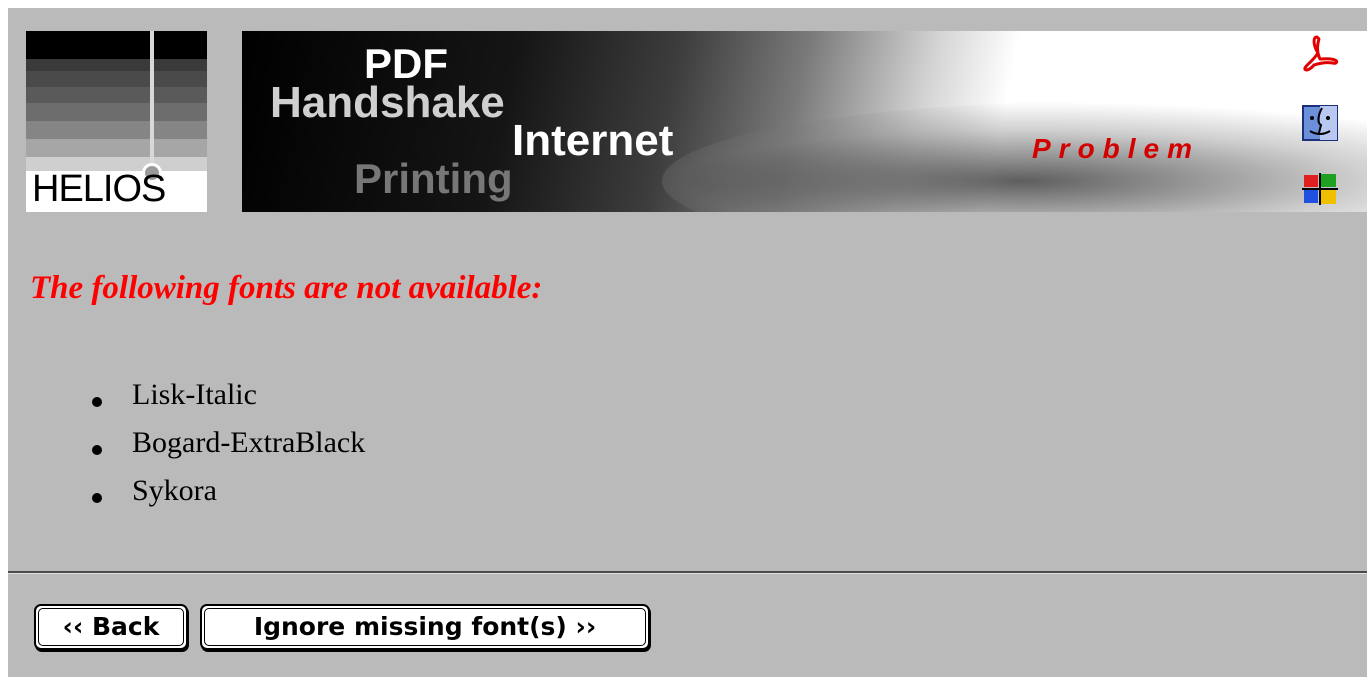  Describe the element at coordinates (152, 99) in the screenshot. I see `logo-stripe` at that location.